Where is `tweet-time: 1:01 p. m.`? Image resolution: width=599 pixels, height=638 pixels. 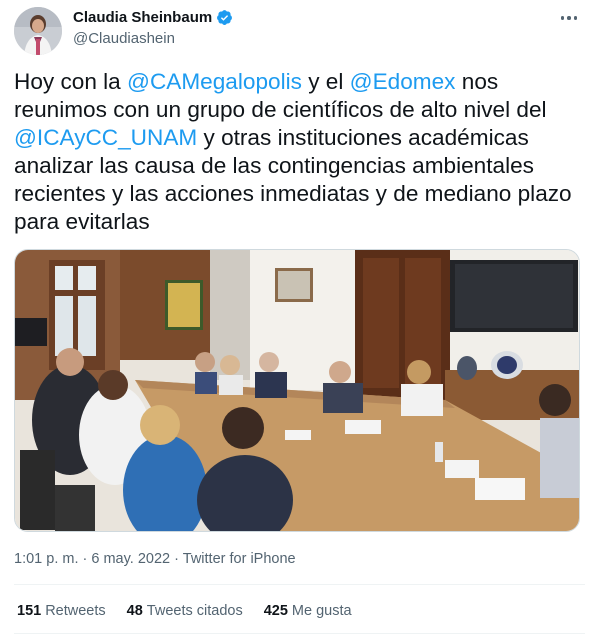
tweet-time: 1:01 p. m. is located at coordinates (46, 559).